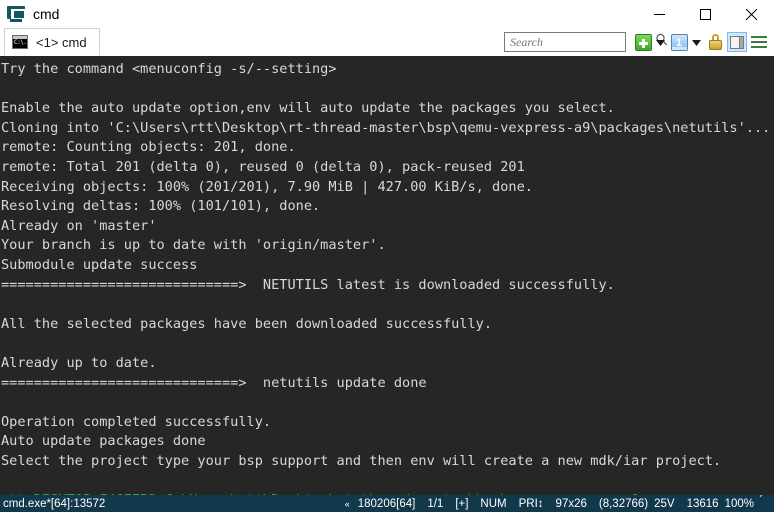 The width and height of the screenshot is (774, 512). Describe the element at coordinates (54, 503) in the screenshot. I see `status-process: cmd.exe*[64]:13572` at that location.